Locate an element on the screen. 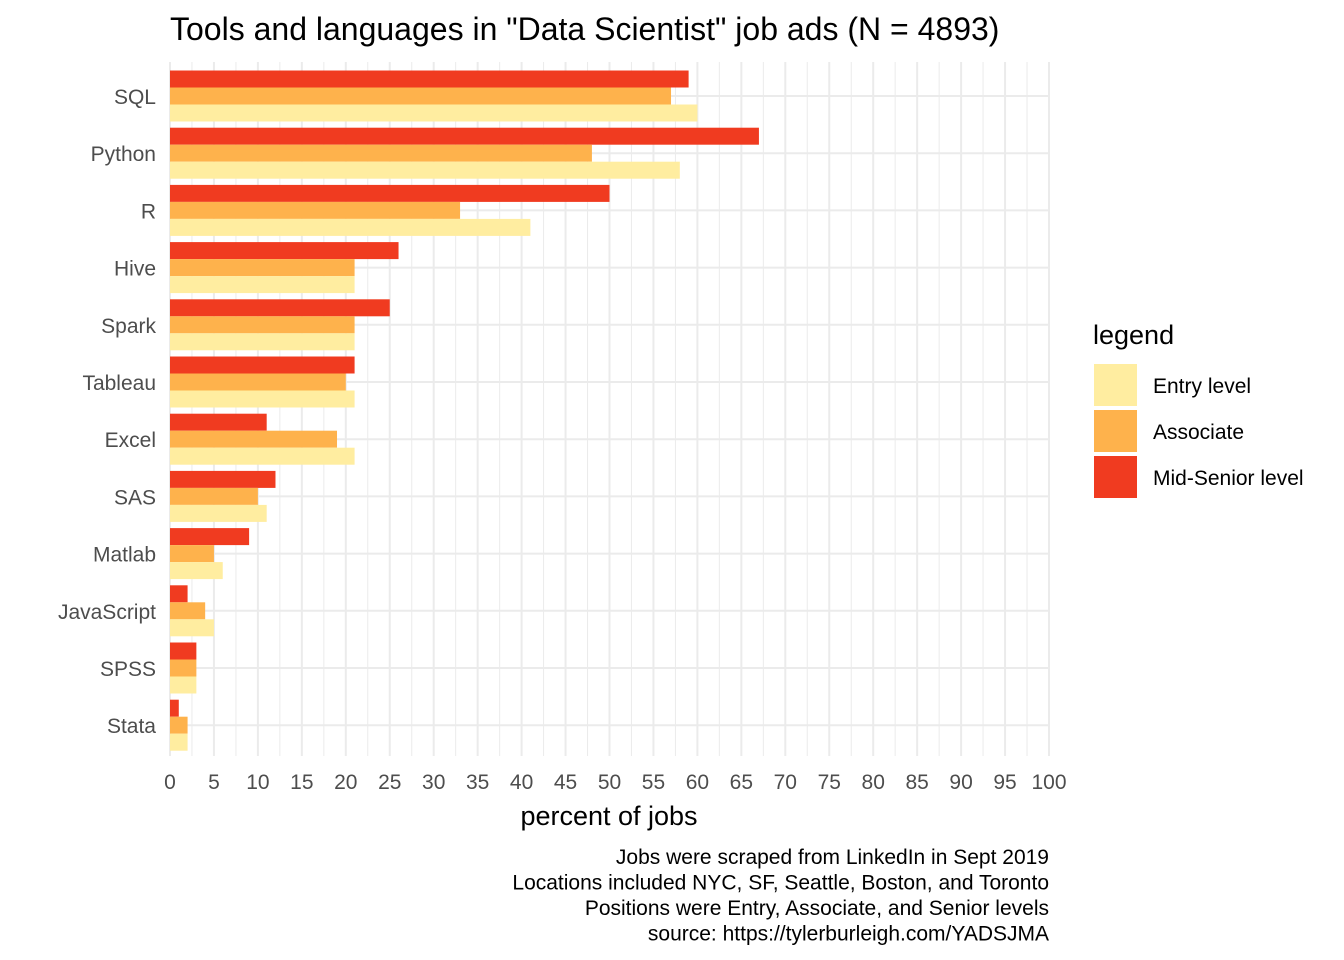 This screenshot has height=960, width=1344. x-tick-label: 90 is located at coordinates (960, 782).